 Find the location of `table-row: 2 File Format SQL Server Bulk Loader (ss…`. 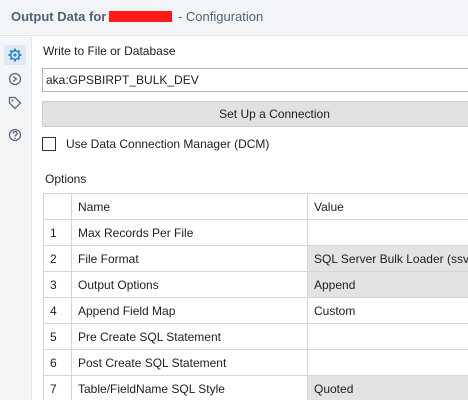

table-row: 2 File Format SQL Server Bulk Loader (ss… is located at coordinates (256, 259).